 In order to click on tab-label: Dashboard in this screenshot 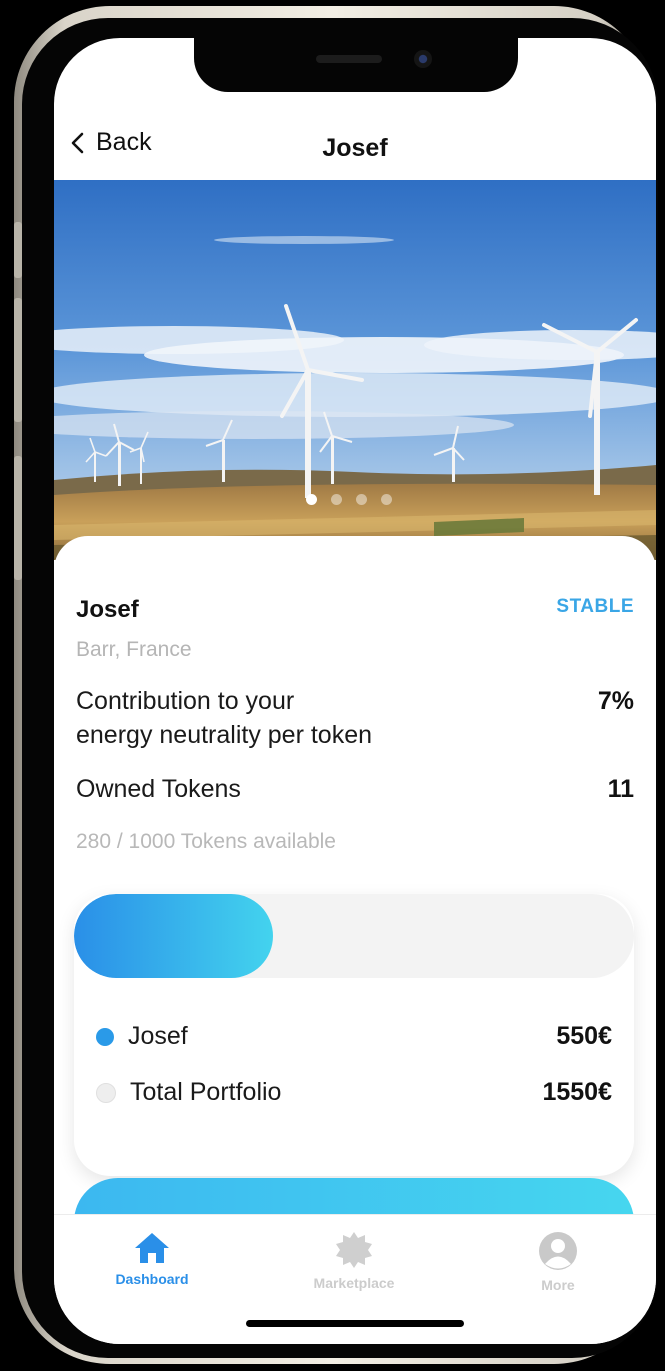, I will do `click(152, 1279)`.